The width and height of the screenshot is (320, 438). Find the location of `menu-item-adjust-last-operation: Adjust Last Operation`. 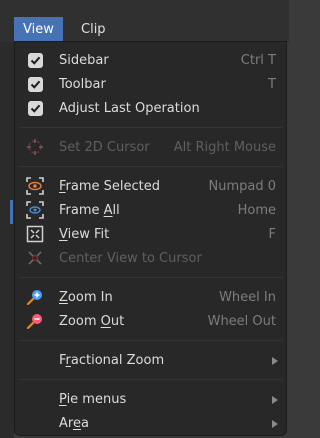

menu-item-adjust-last-operation: Adjust Last Operation is located at coordinates (150, 108).